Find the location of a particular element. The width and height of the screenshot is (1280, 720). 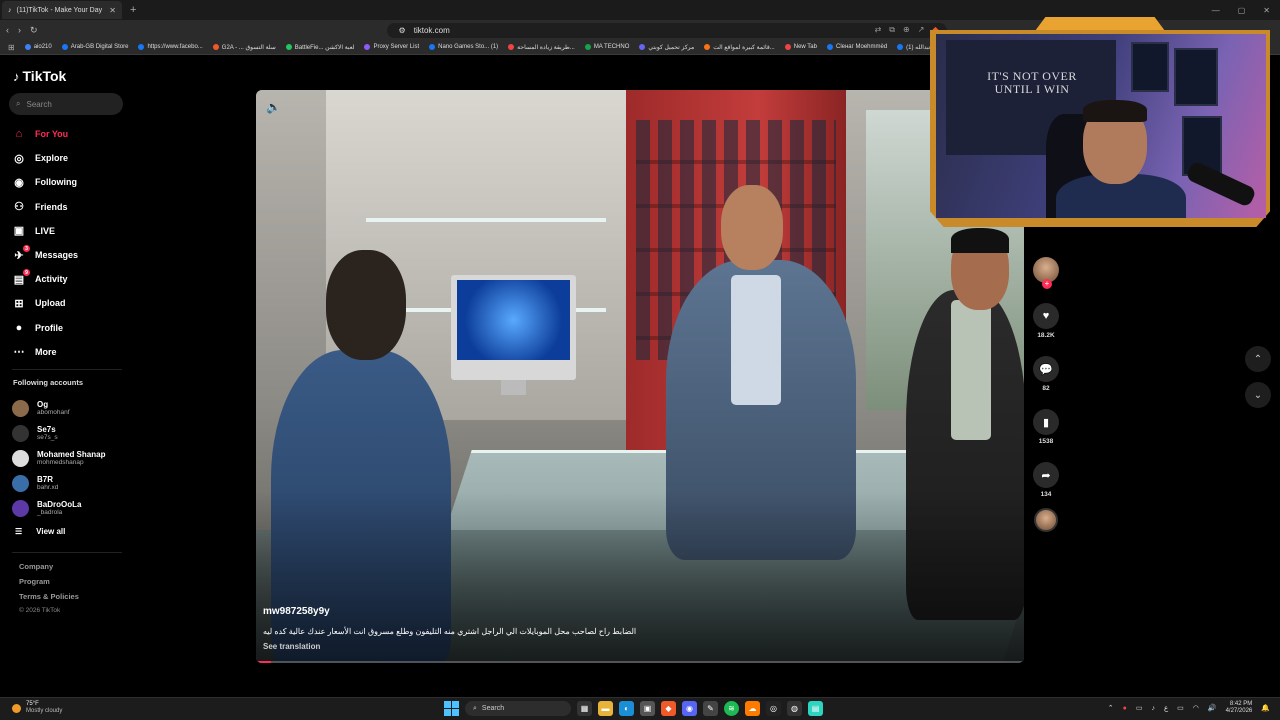

nav-item-upload: ⊞ Upload is located at coordinates (45, 303).